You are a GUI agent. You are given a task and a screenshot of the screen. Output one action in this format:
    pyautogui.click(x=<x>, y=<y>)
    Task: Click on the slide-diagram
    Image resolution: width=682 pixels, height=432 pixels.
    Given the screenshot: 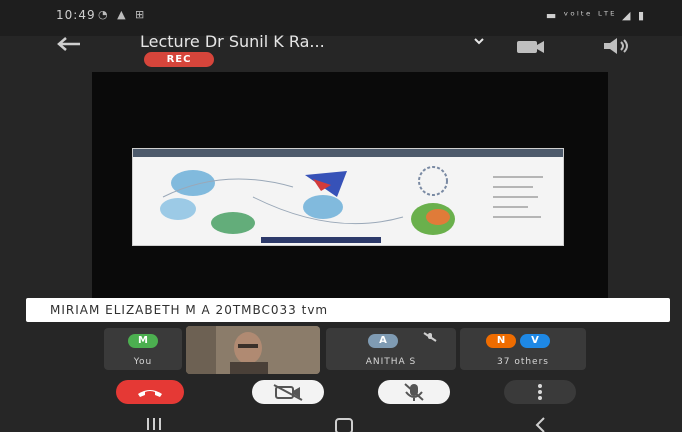 What is the action you would take?
    pyautogui.click(x=351, y=200)
    